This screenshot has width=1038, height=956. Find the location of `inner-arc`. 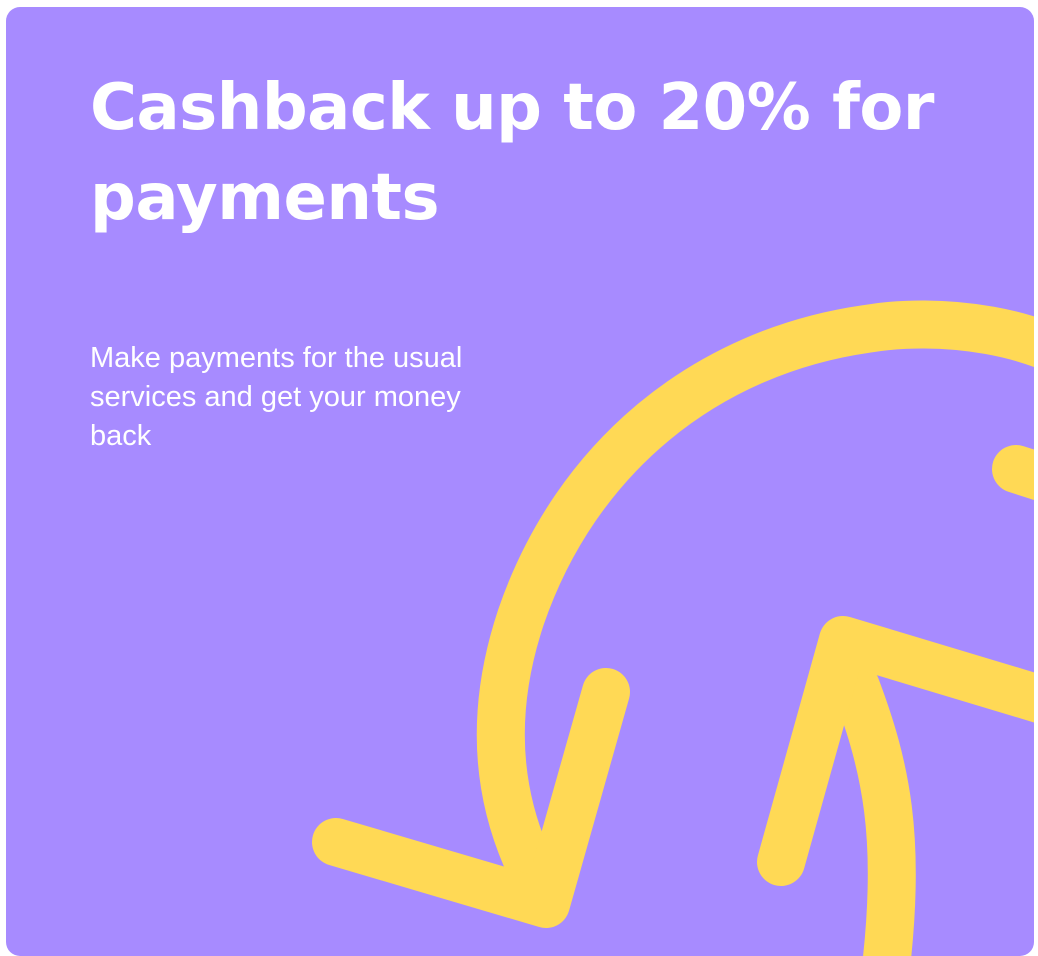

inner-arc is located at coordinates (874, 809).